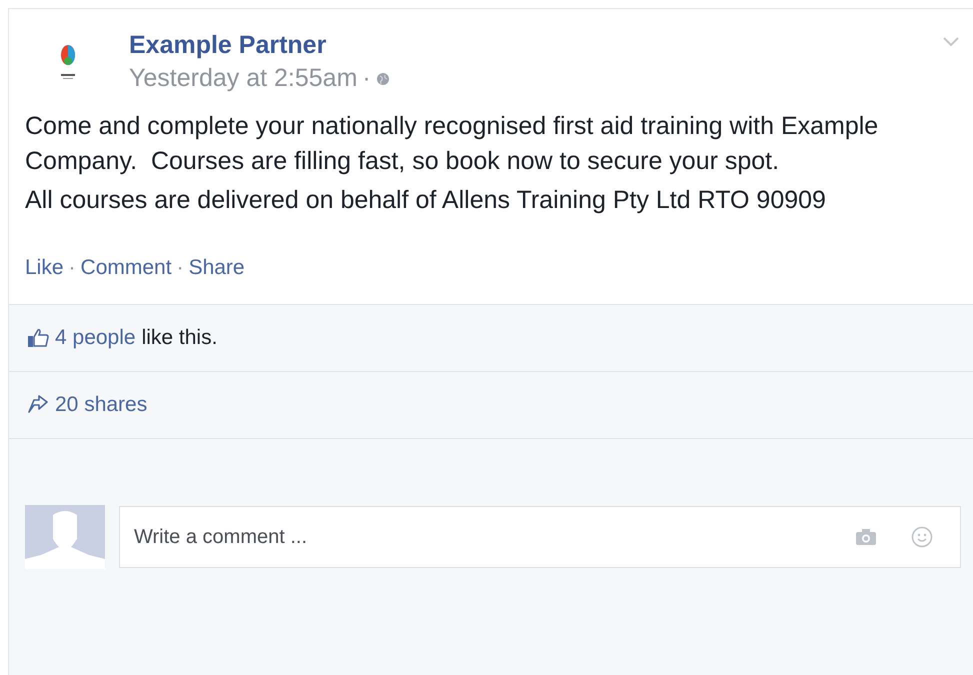  I want to click on shares-link: 20 shares, so click(101, 405).